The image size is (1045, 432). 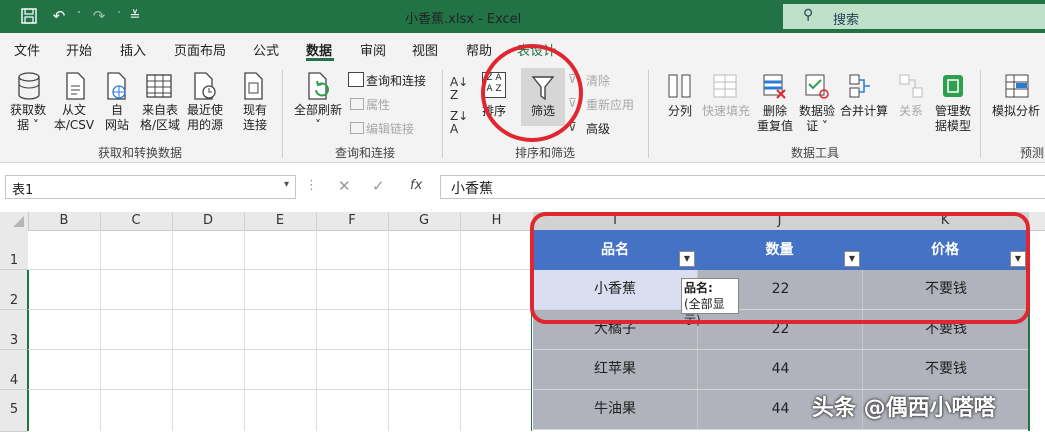 What do you see at coordinates (953, 119) in the screenshot?
I see `manage-data-model-button: 管理数 据模型` at bounding box center [953, 119].